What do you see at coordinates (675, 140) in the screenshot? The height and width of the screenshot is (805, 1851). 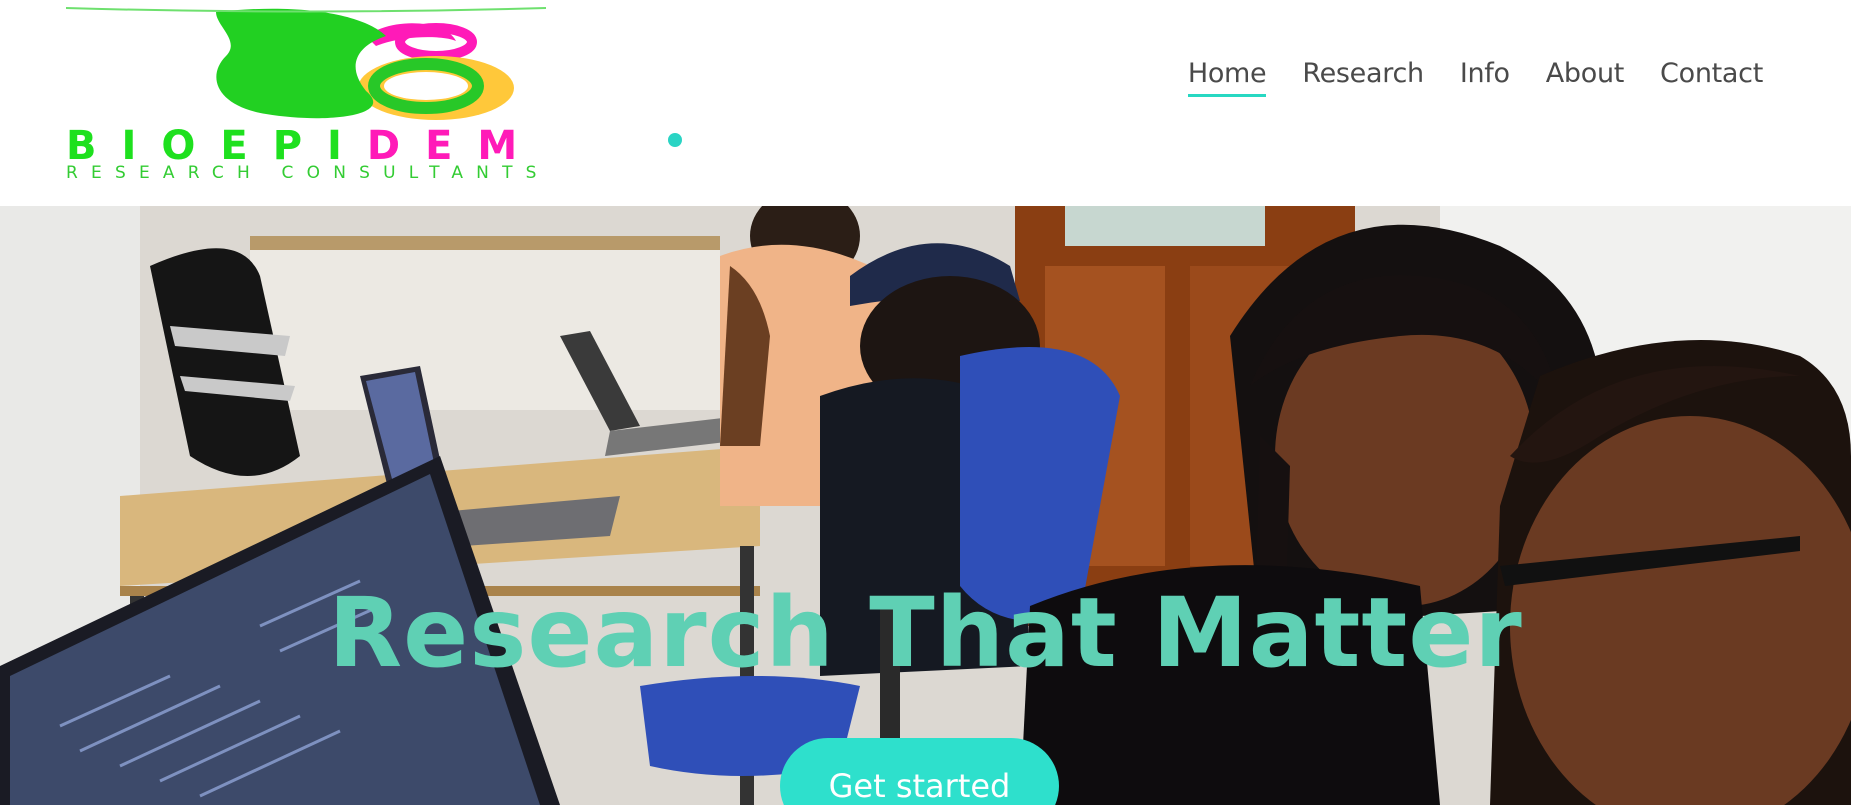 I see `logo-dot` at bounding box center [675, 140].